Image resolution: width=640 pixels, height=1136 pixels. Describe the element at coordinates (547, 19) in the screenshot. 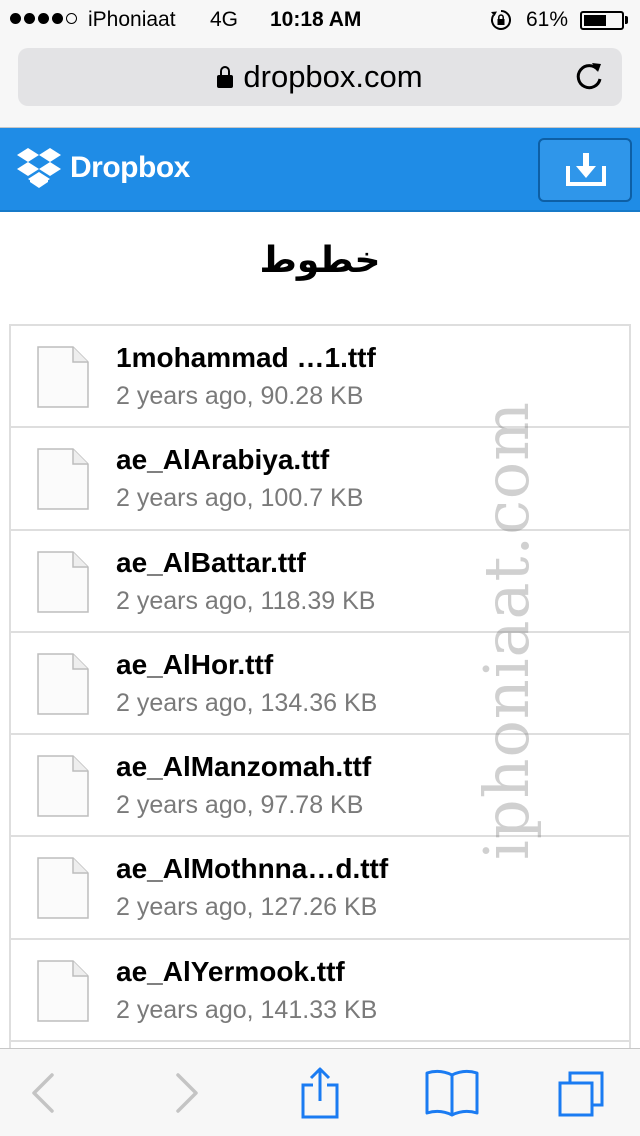

I see `battery-percent: 61%` at that location.